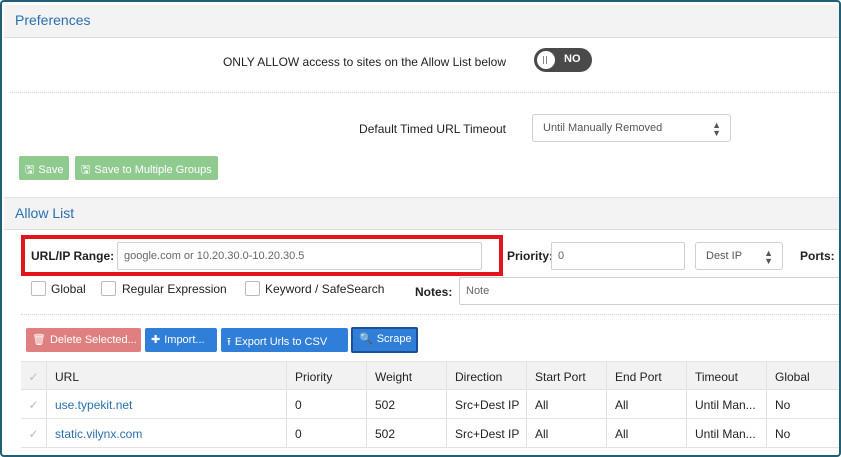 The image size is (841, 457). I want to click on url-cell: use.typekit.net, so click(166, 404).